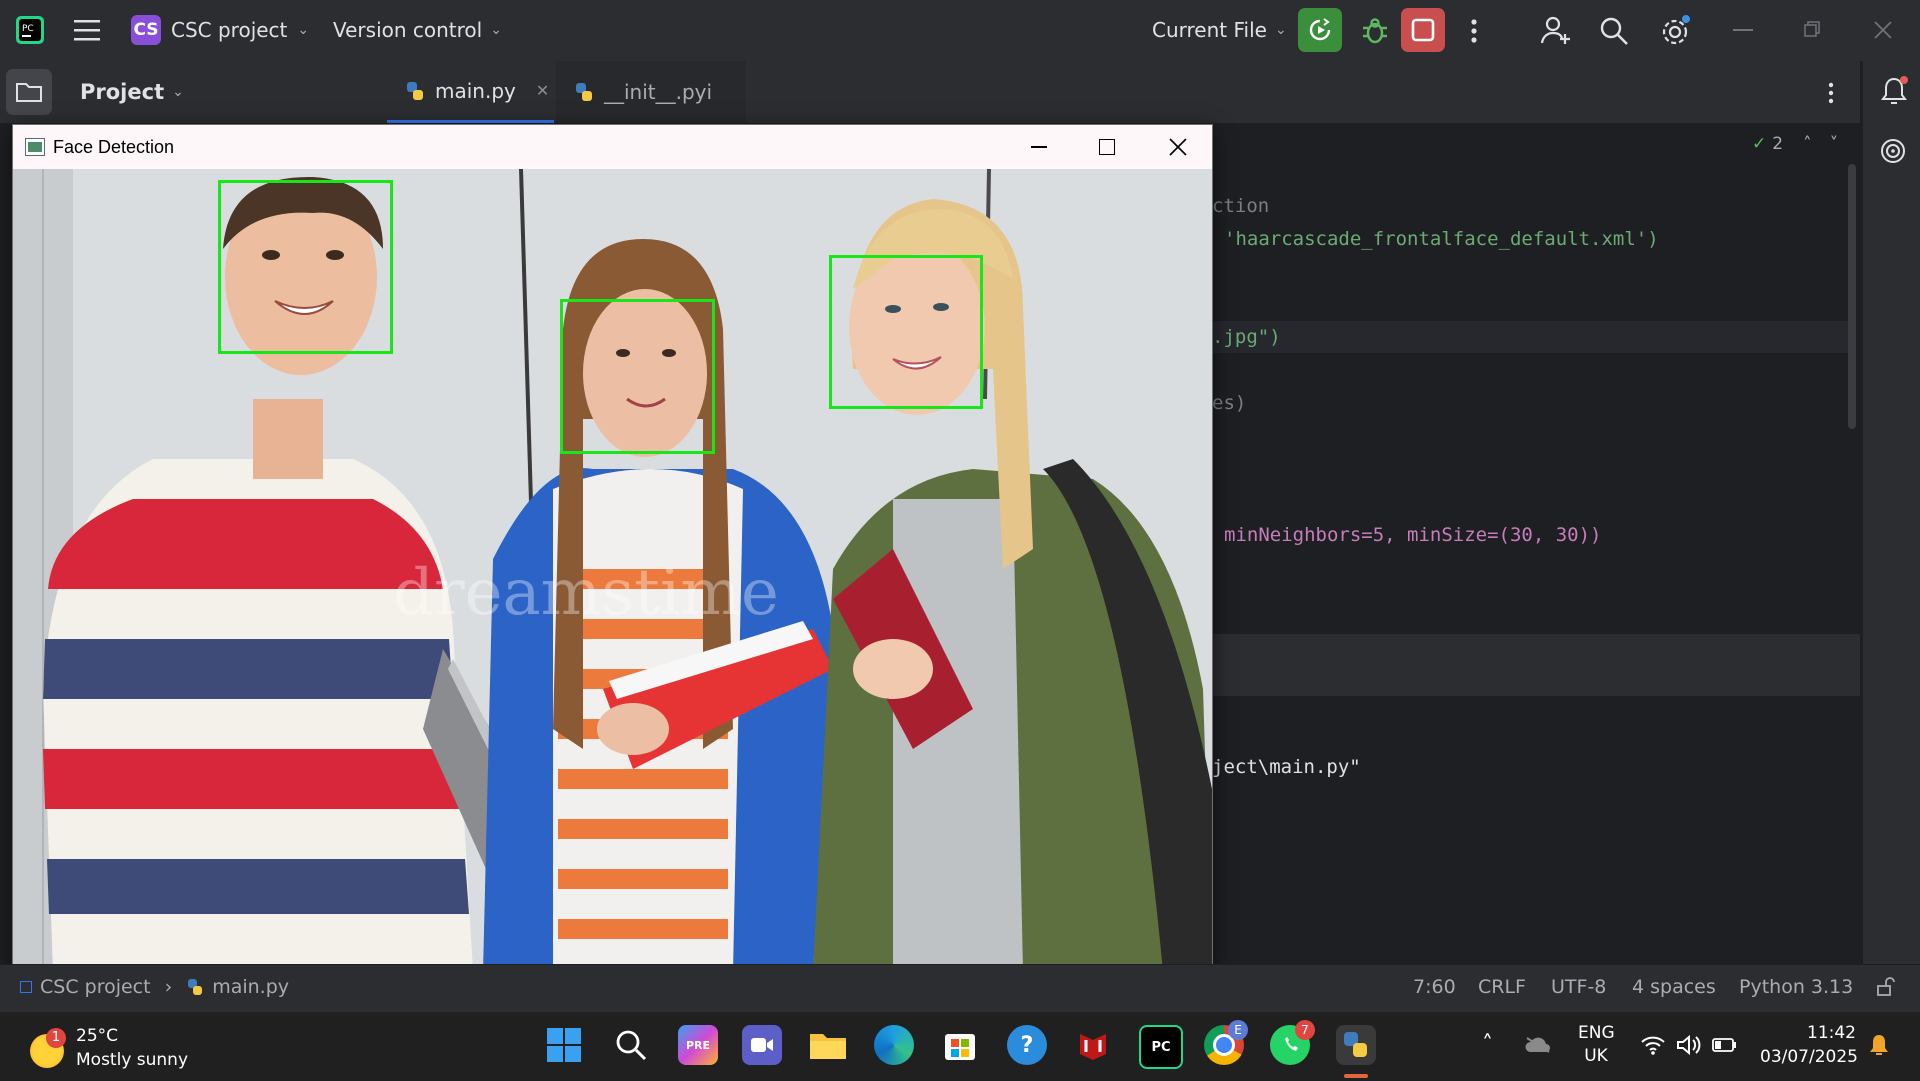  I want to click on run-config-selector: Current File ⌄, so click(1219, 30).